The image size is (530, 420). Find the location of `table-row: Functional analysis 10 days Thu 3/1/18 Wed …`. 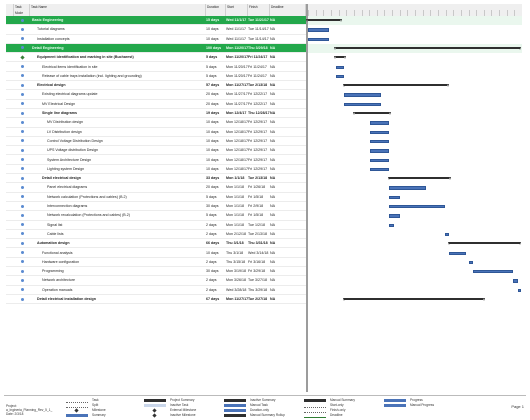

table-row: Functional analysis 10 days Thu 3/1/18 Wed … is located at coordinates (156, 253).